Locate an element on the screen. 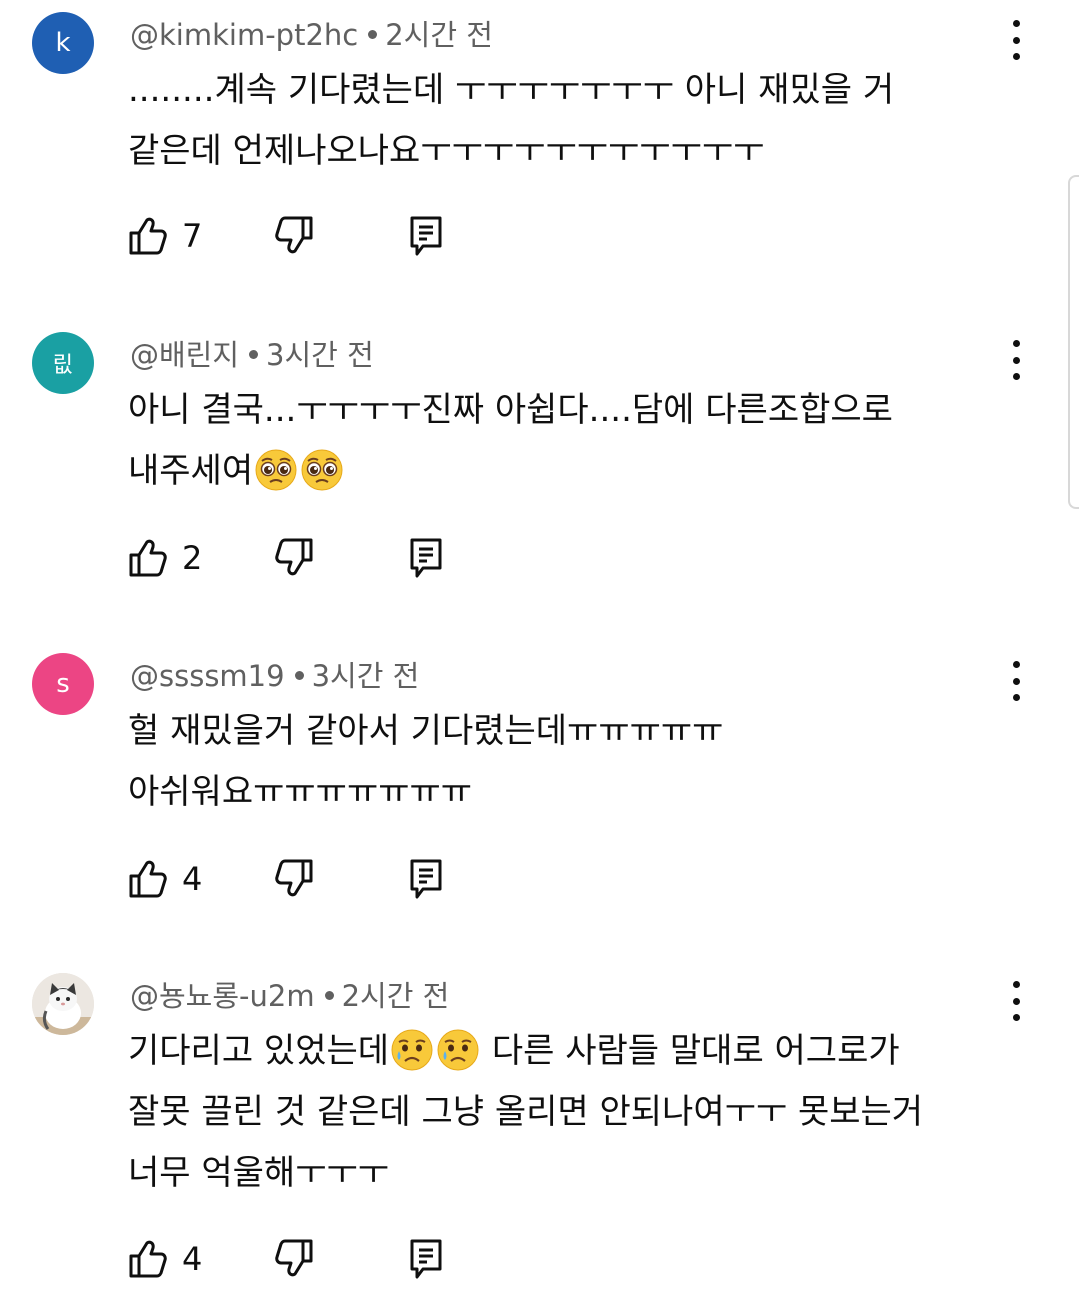 The width and height of the screenshot is (1079, 1313). avatar-letter: k is located at coordinates (63, 43).